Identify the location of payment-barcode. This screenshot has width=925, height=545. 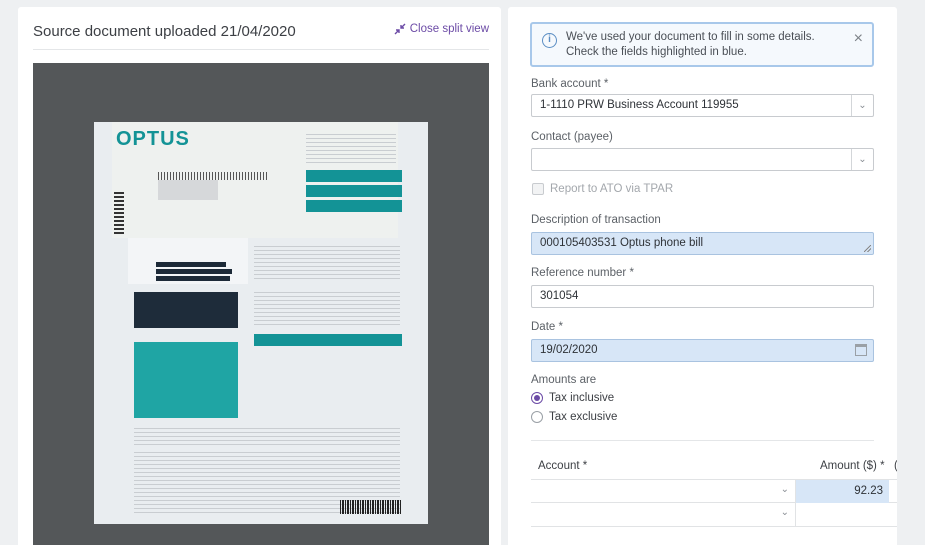
(371, 507).